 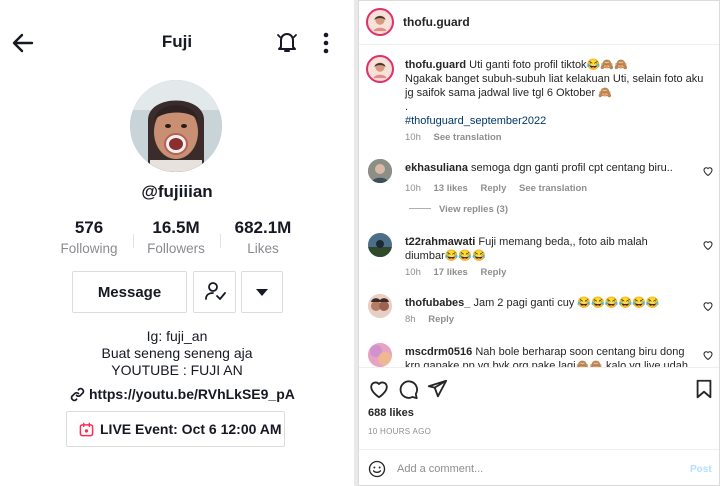 I want to click on following-button, so click(x=214, y=292).